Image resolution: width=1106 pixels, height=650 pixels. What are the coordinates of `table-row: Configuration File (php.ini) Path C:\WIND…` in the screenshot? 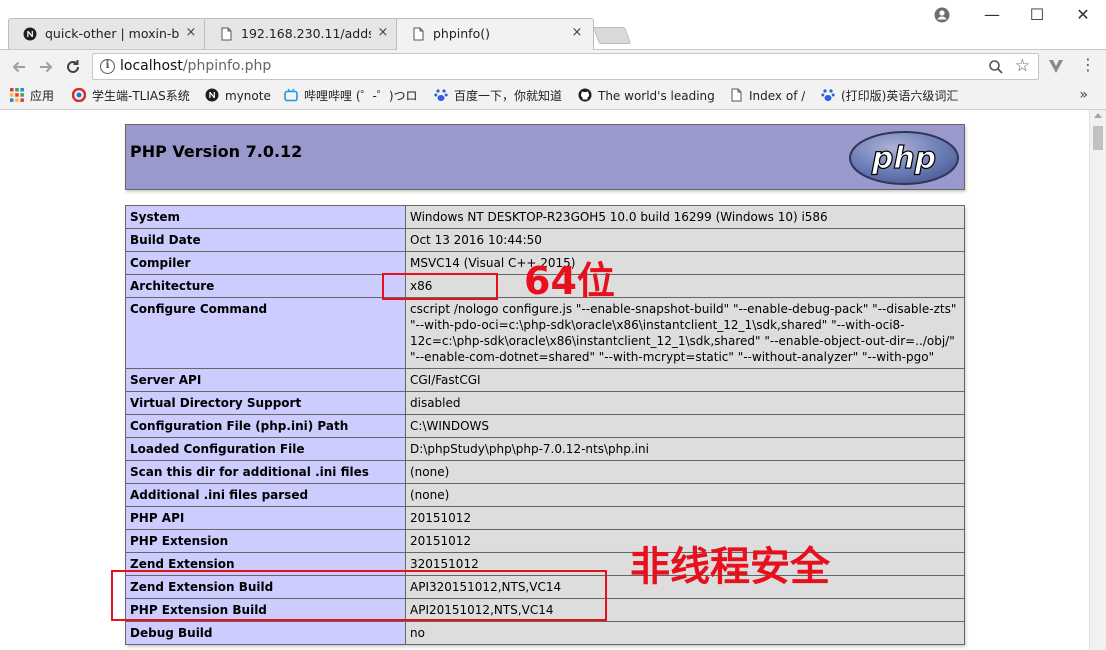 It's located at (545, 426).